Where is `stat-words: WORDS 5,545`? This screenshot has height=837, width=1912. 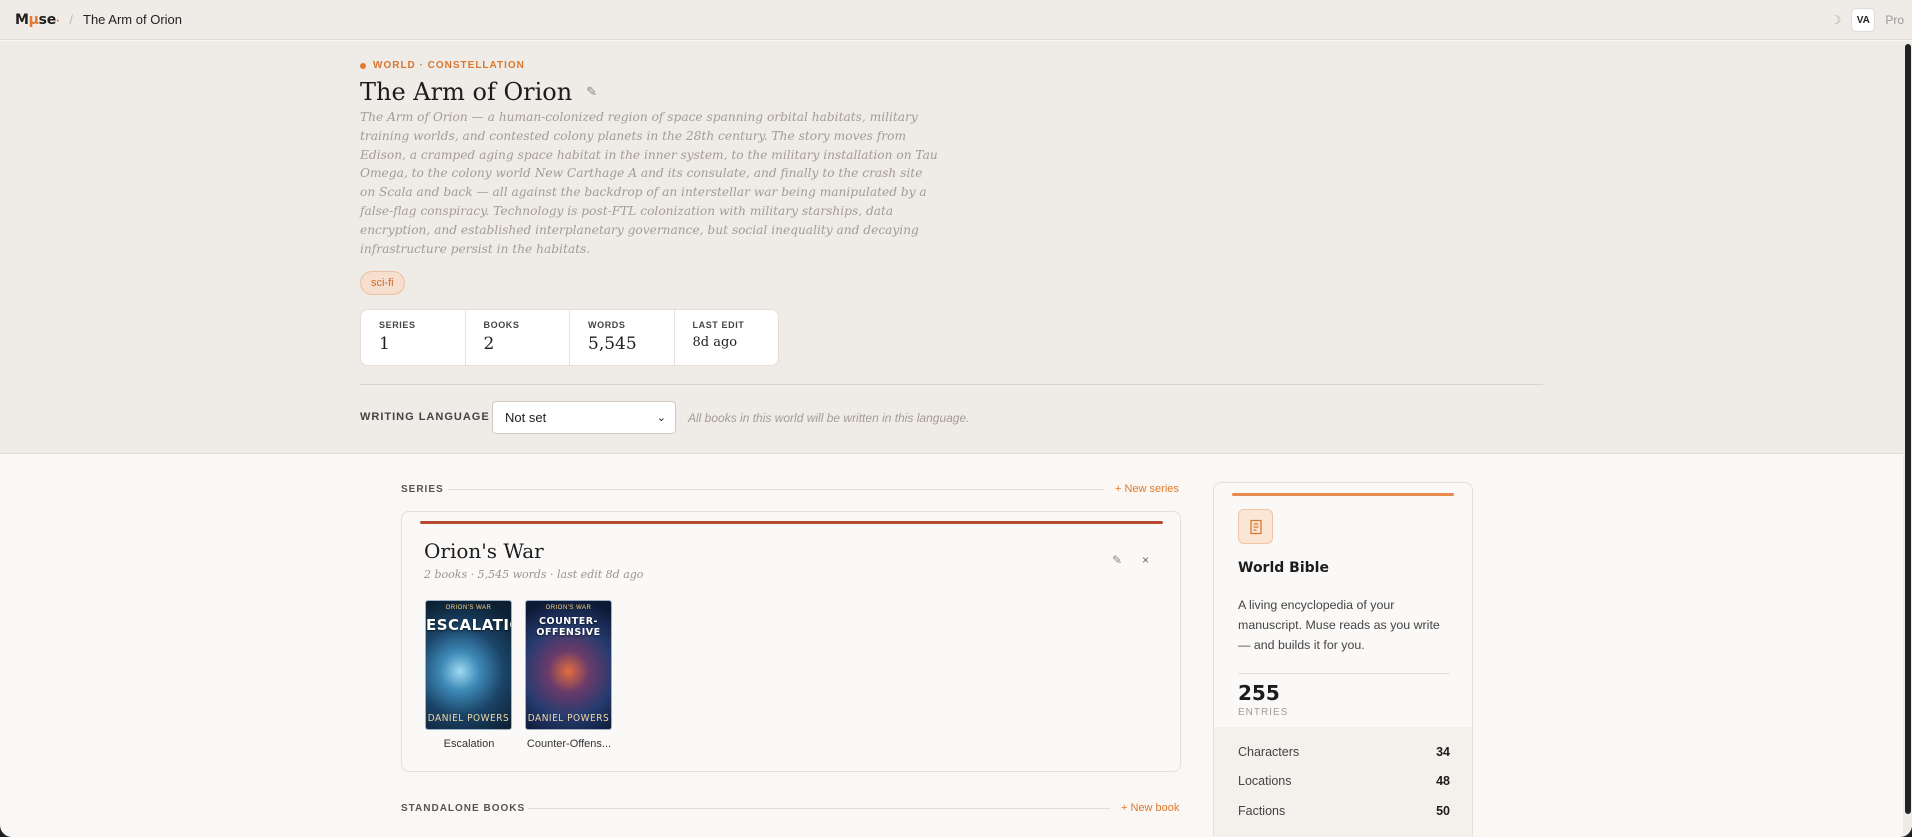 stat-words: WORDS 5,545 is located at coordinates (622, 337).